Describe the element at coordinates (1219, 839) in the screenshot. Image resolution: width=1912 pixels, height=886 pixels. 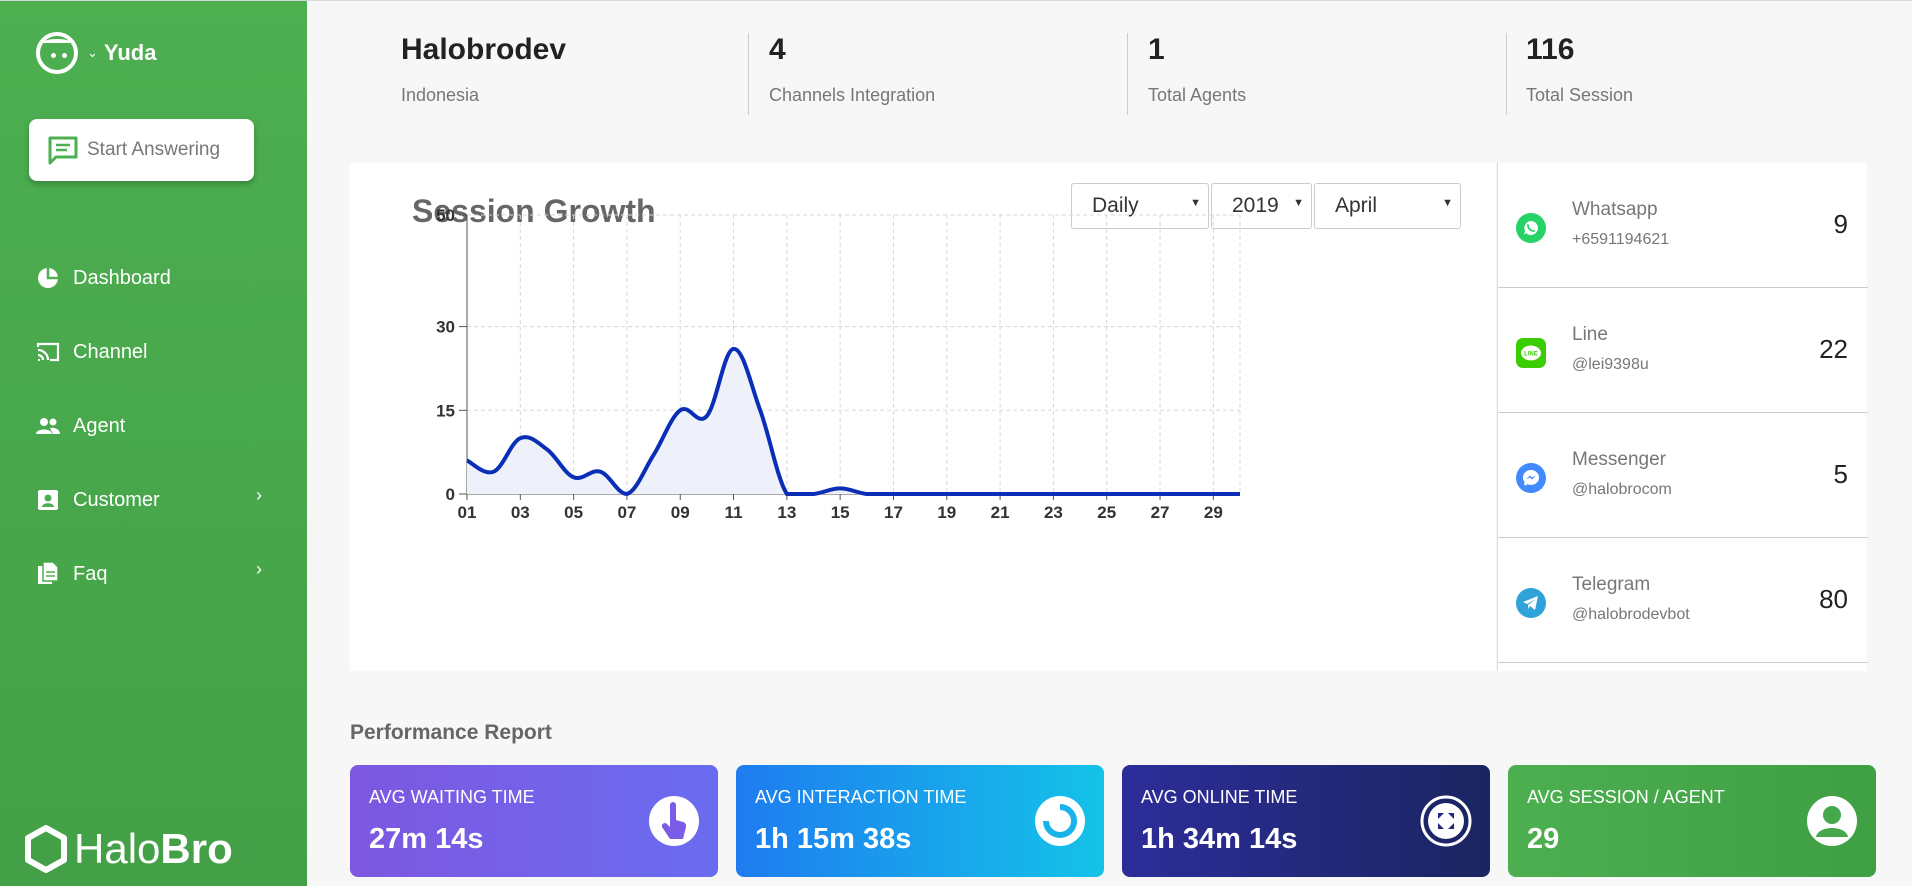
I see `card-value: 1h 34m 14s` at that location.